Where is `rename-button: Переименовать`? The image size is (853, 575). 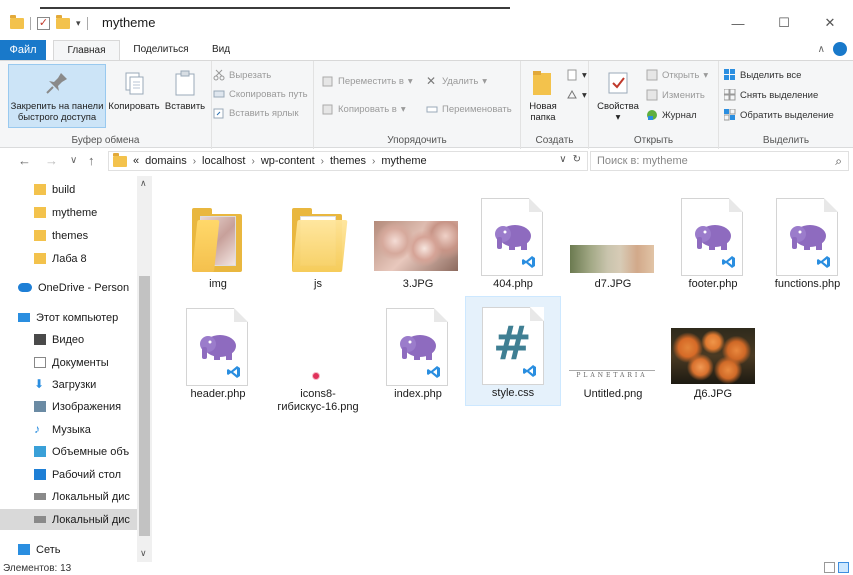
rename-button: Переименовать is located at coordinates (469, 109).